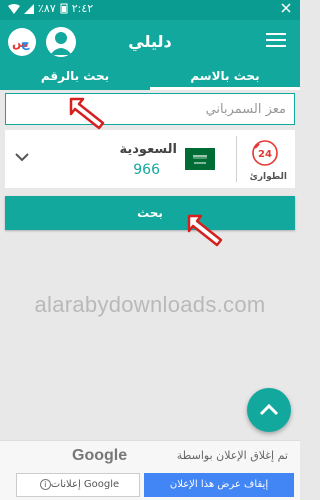 The image size is (320, 500). Describe the element at coordinates (45, 484) in the screenshot. I see `info-icon: i` at that location.